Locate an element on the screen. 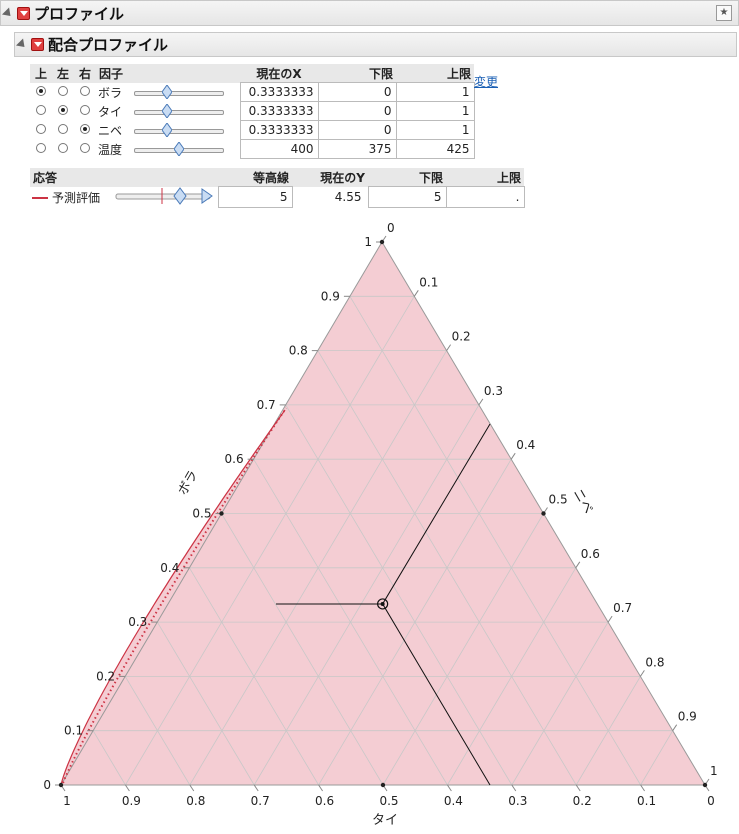  left-tick-label: 0.7 is located at coordinates (266, 405).